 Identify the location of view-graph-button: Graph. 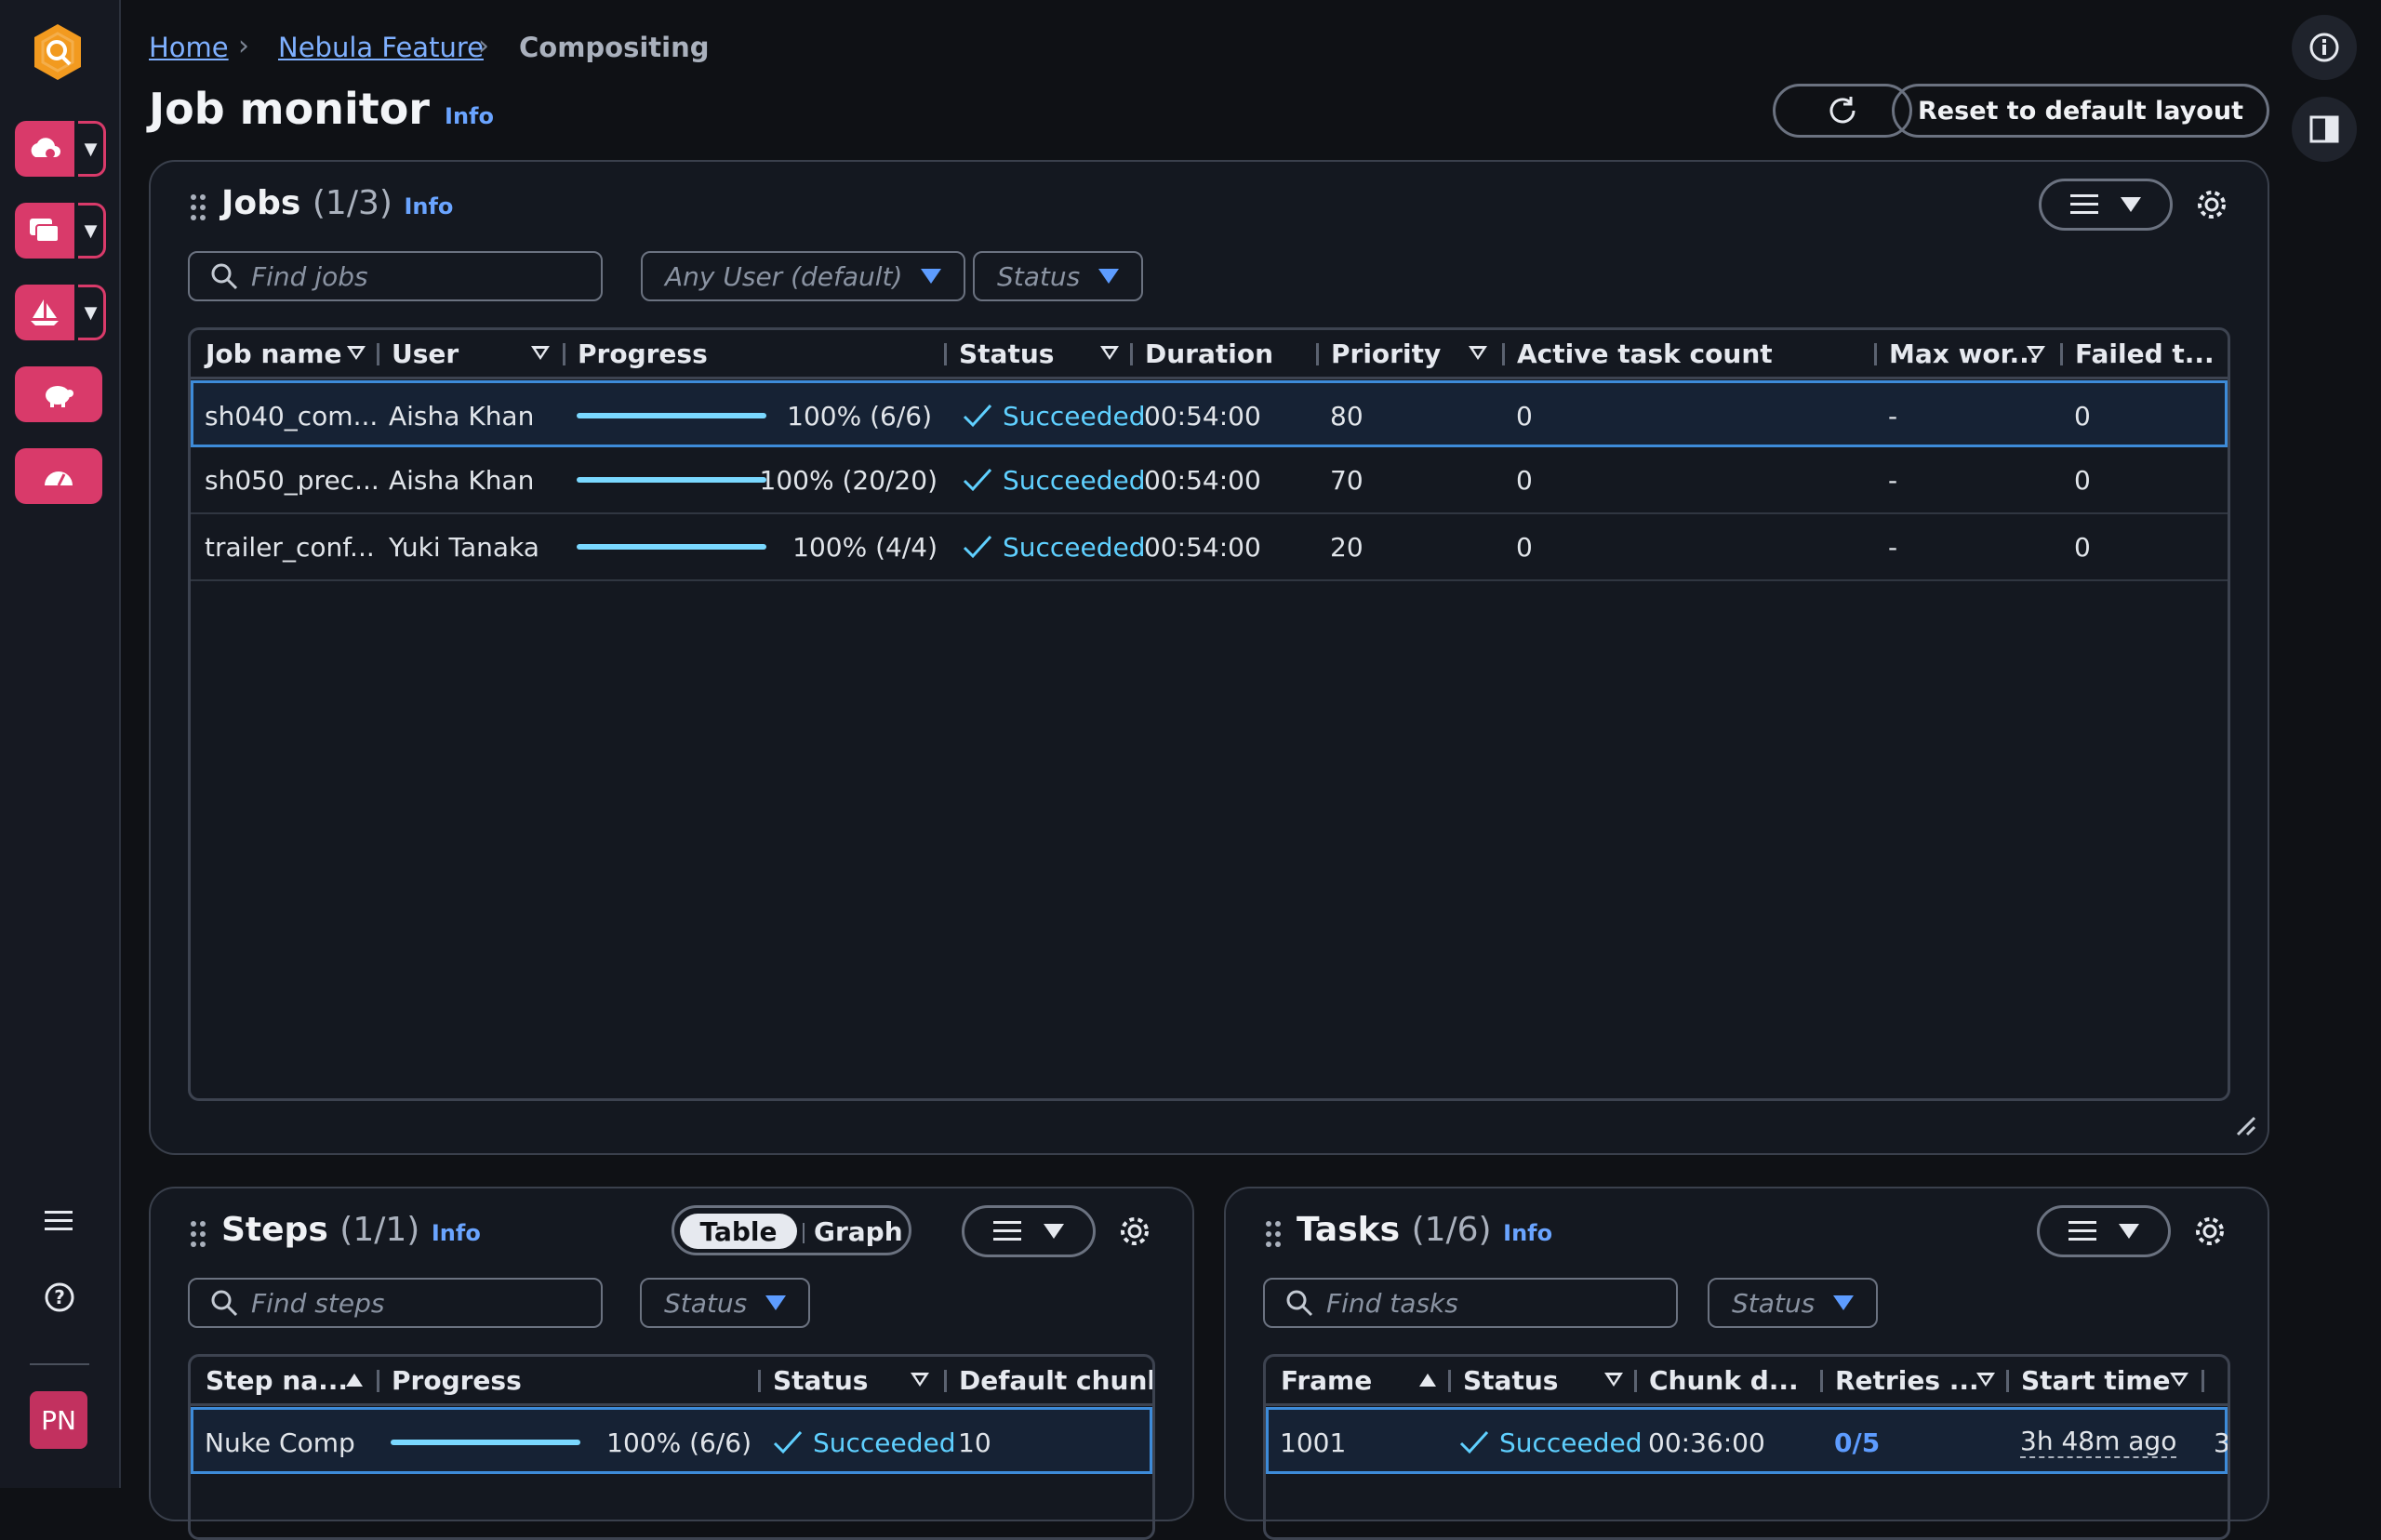
(858, 1231).